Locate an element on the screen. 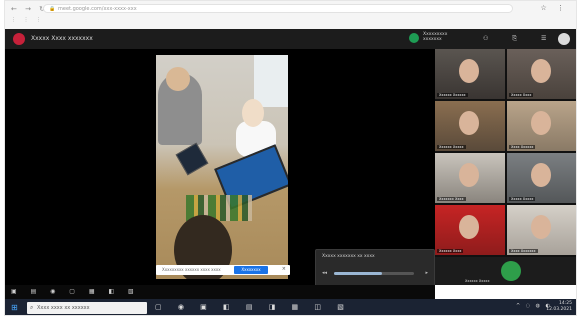 This screenshot has width=581, height=320. screen-share-message: Xxxxxxxxx xxxxxx xxxx xxxx is located at coordinates (191, 269).